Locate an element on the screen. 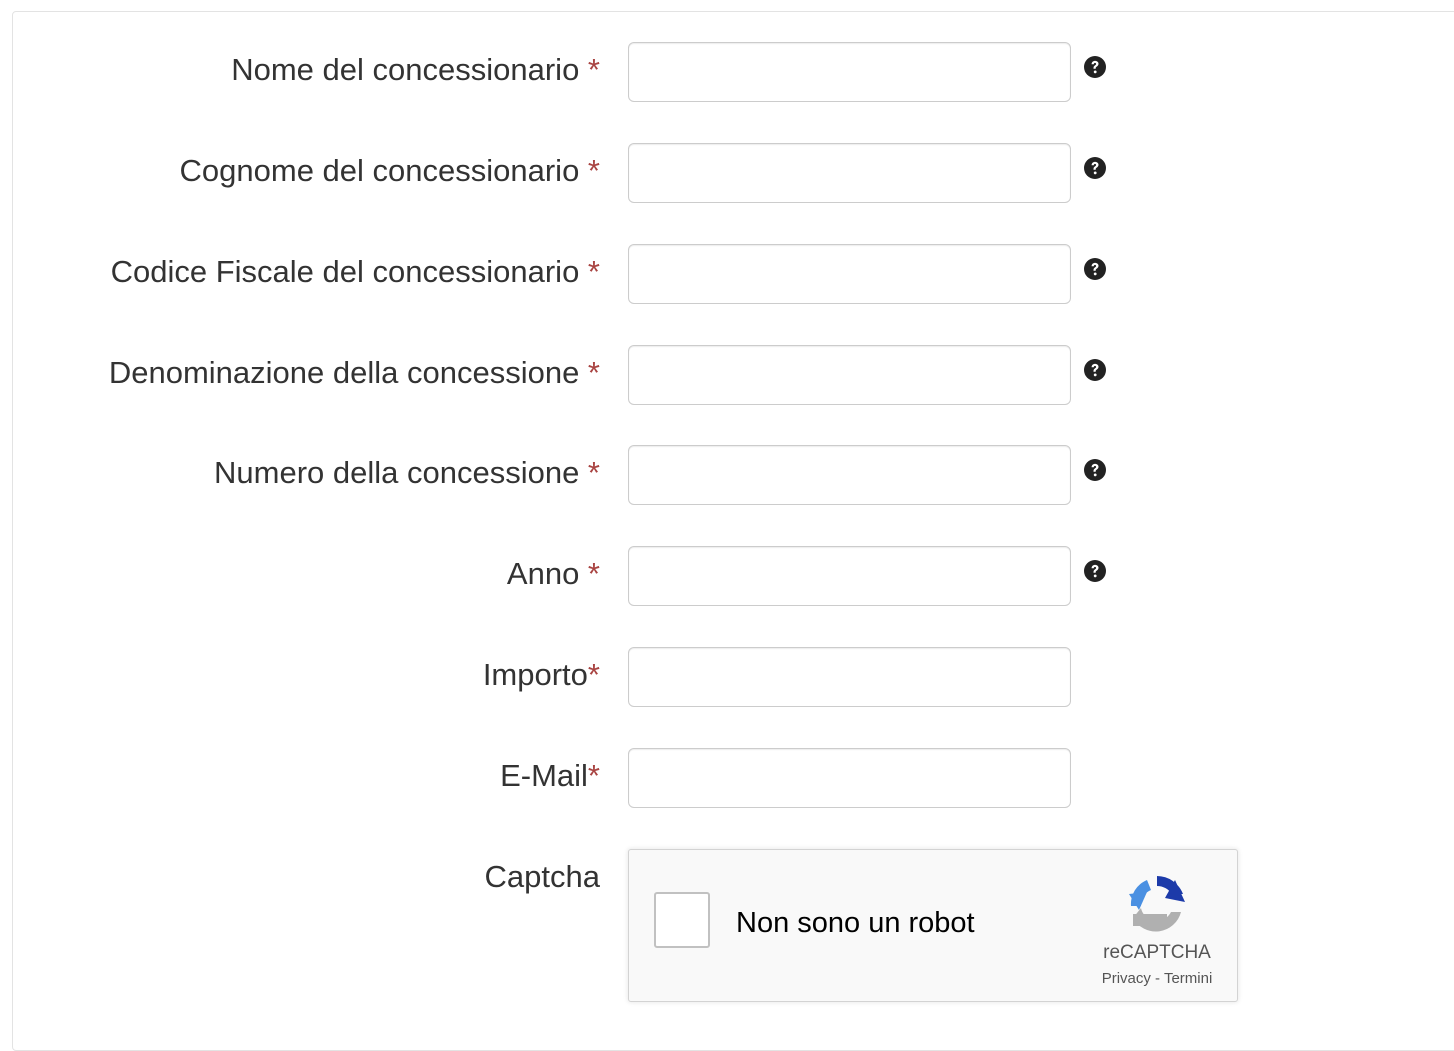  denominazione-input is located at coordinates (849, 375).